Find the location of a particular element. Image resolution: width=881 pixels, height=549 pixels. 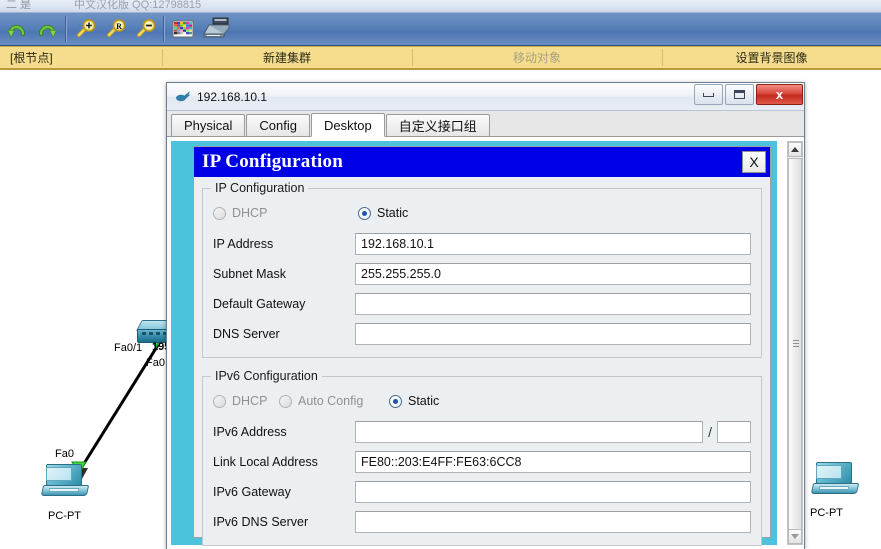

scroll-up-button is located at coordinates (795, 149).